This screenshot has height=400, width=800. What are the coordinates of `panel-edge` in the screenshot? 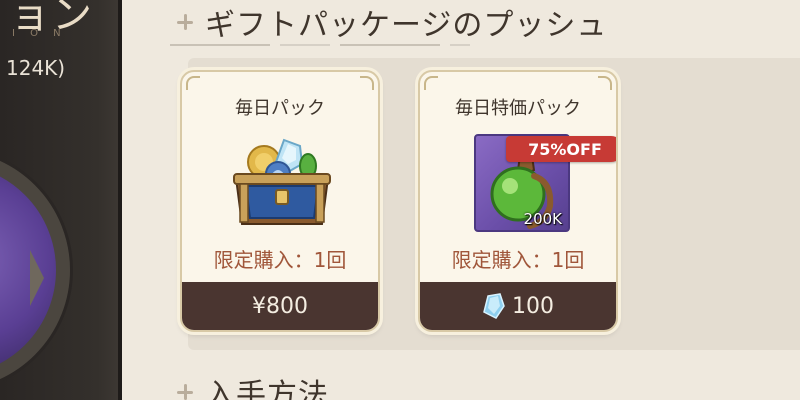 It's located at (120, 200).